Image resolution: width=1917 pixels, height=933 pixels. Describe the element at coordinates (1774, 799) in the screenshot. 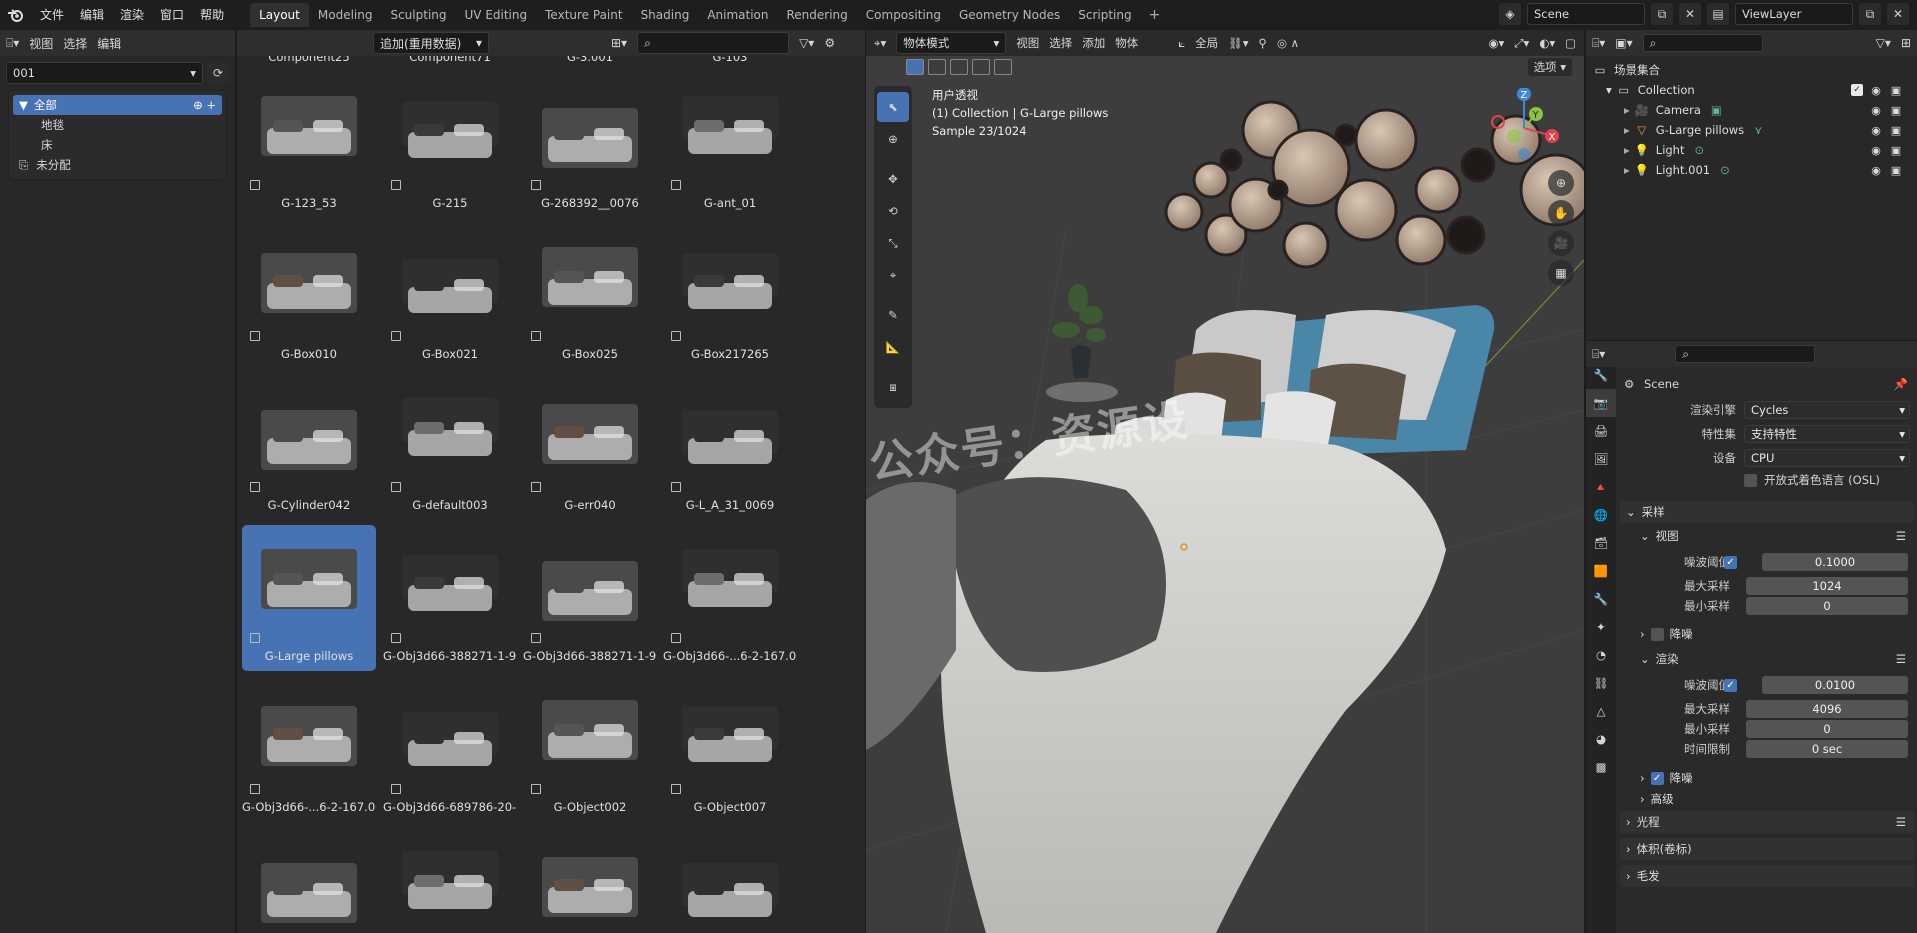

I see `advanced-header: › 高级` at that location.